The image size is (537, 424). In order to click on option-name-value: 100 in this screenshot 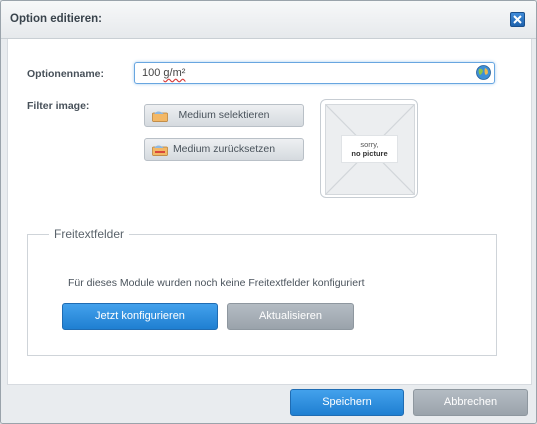, I will do `click(153, 73)`.